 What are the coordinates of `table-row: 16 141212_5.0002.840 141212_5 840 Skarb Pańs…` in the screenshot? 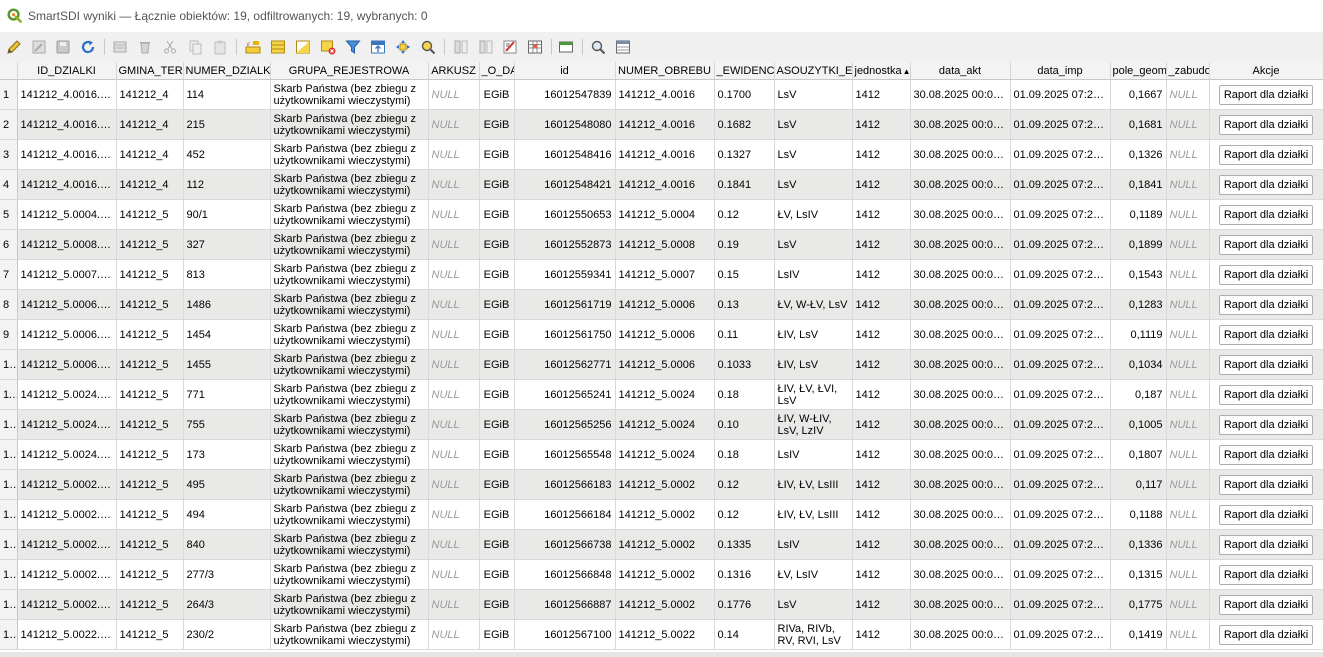 It's located at (661, 544).